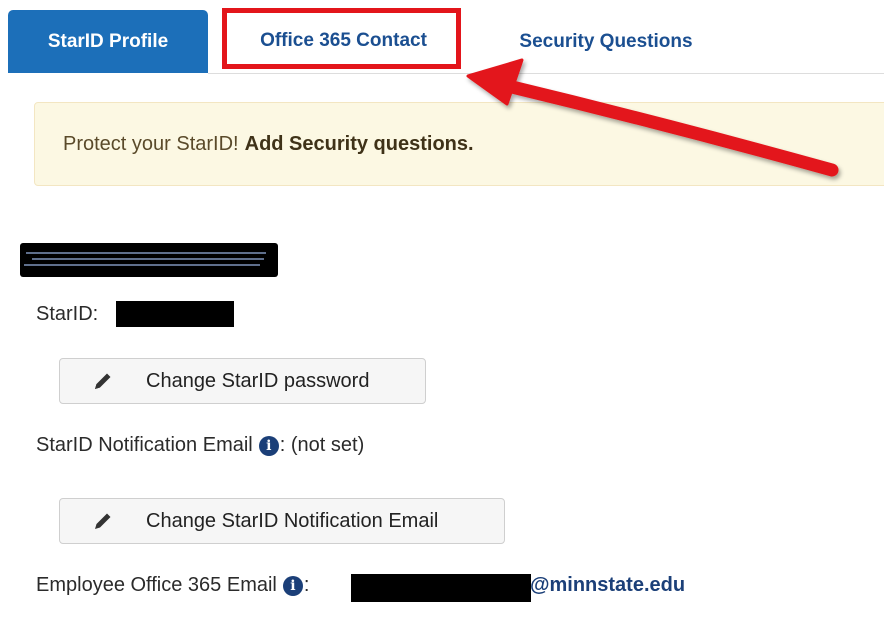 This screenshot has width=884, height=617. What do you see at coordinates (322, 445) in the screenshot?
I see `notification-email-value: : (not set)` at bounding box center [322, 445].